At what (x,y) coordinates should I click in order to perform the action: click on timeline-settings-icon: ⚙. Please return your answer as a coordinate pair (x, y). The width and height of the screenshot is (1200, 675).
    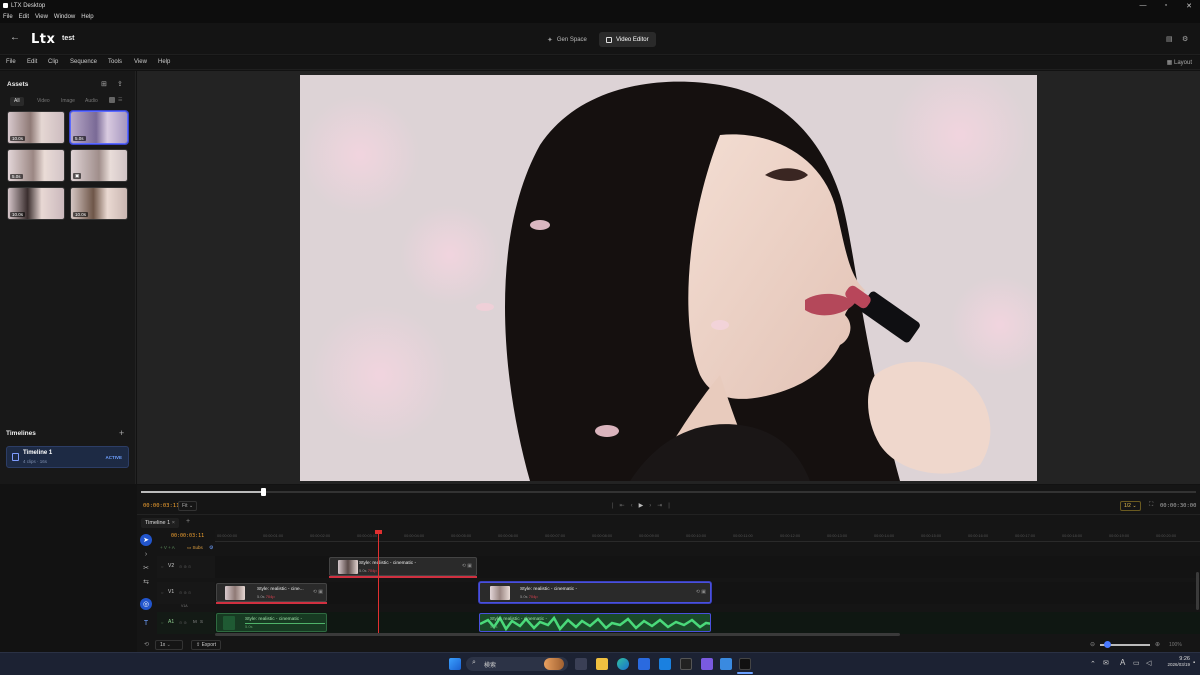
    Looking at the image, I should click on (211, 548).